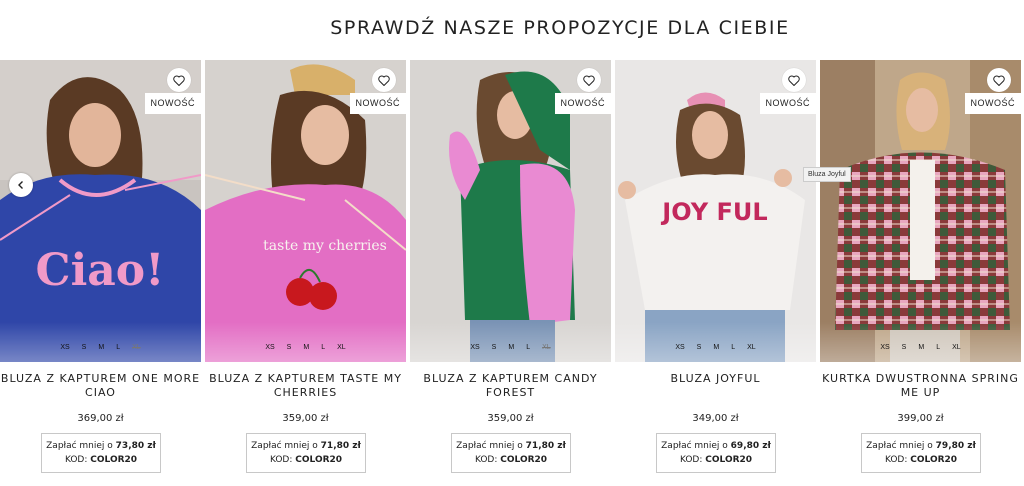 The image size is (1024, 486). I want to click on product-price: 369,00 zł, so click(100, 418).